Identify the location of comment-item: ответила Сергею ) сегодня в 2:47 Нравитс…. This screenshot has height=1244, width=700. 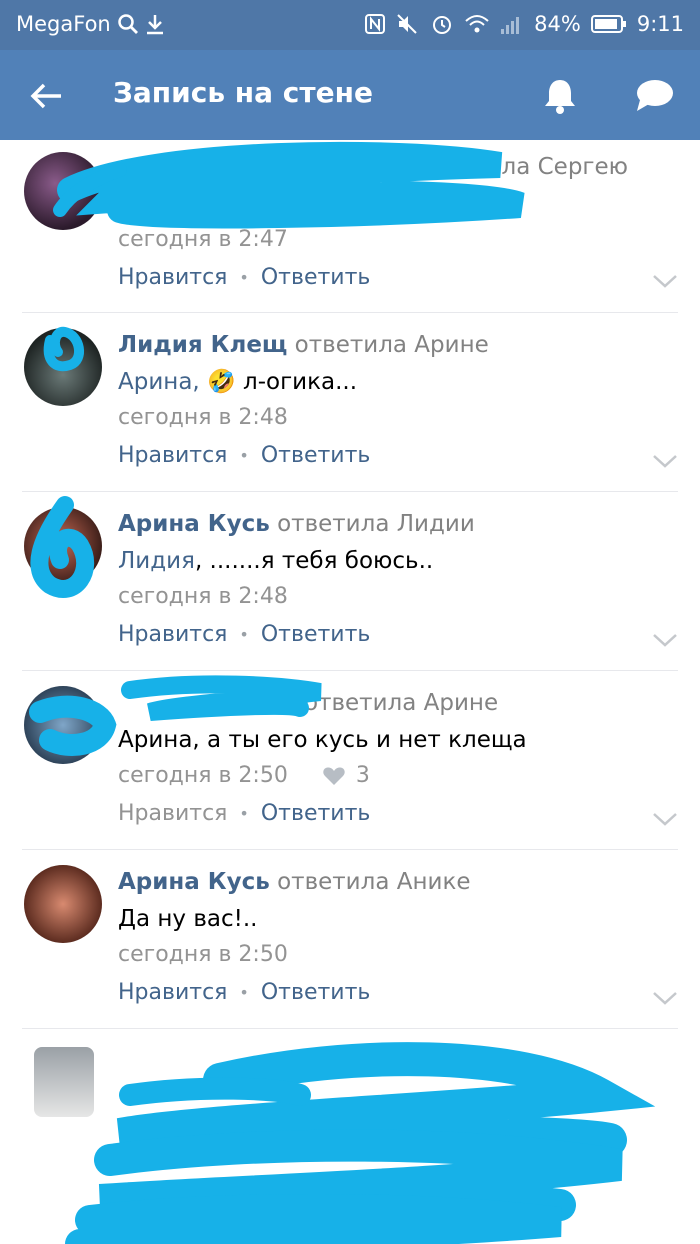
(350, 226).